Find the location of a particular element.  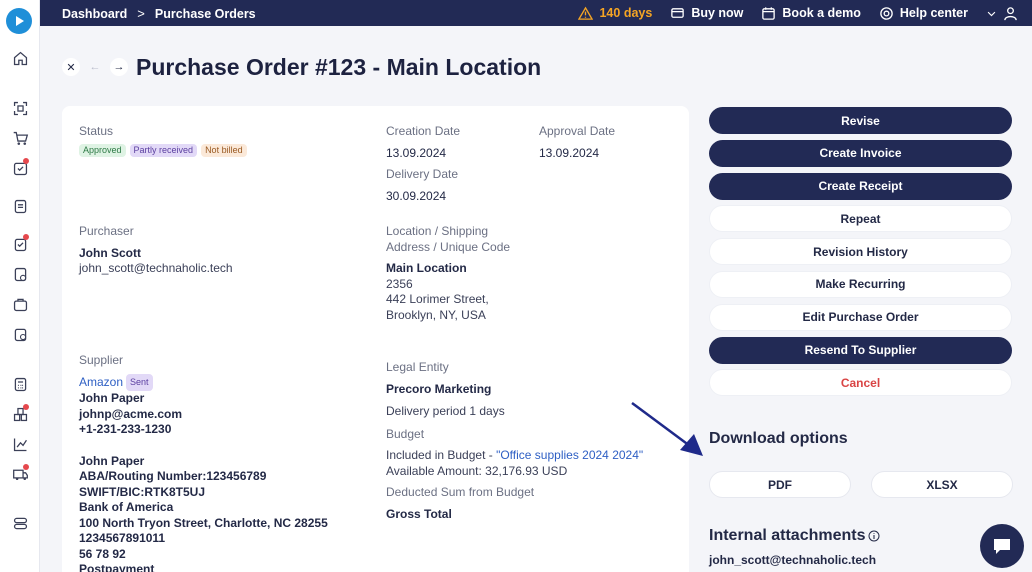

status-badge-partly-received: Partly received is located at coordinates (163, 150).